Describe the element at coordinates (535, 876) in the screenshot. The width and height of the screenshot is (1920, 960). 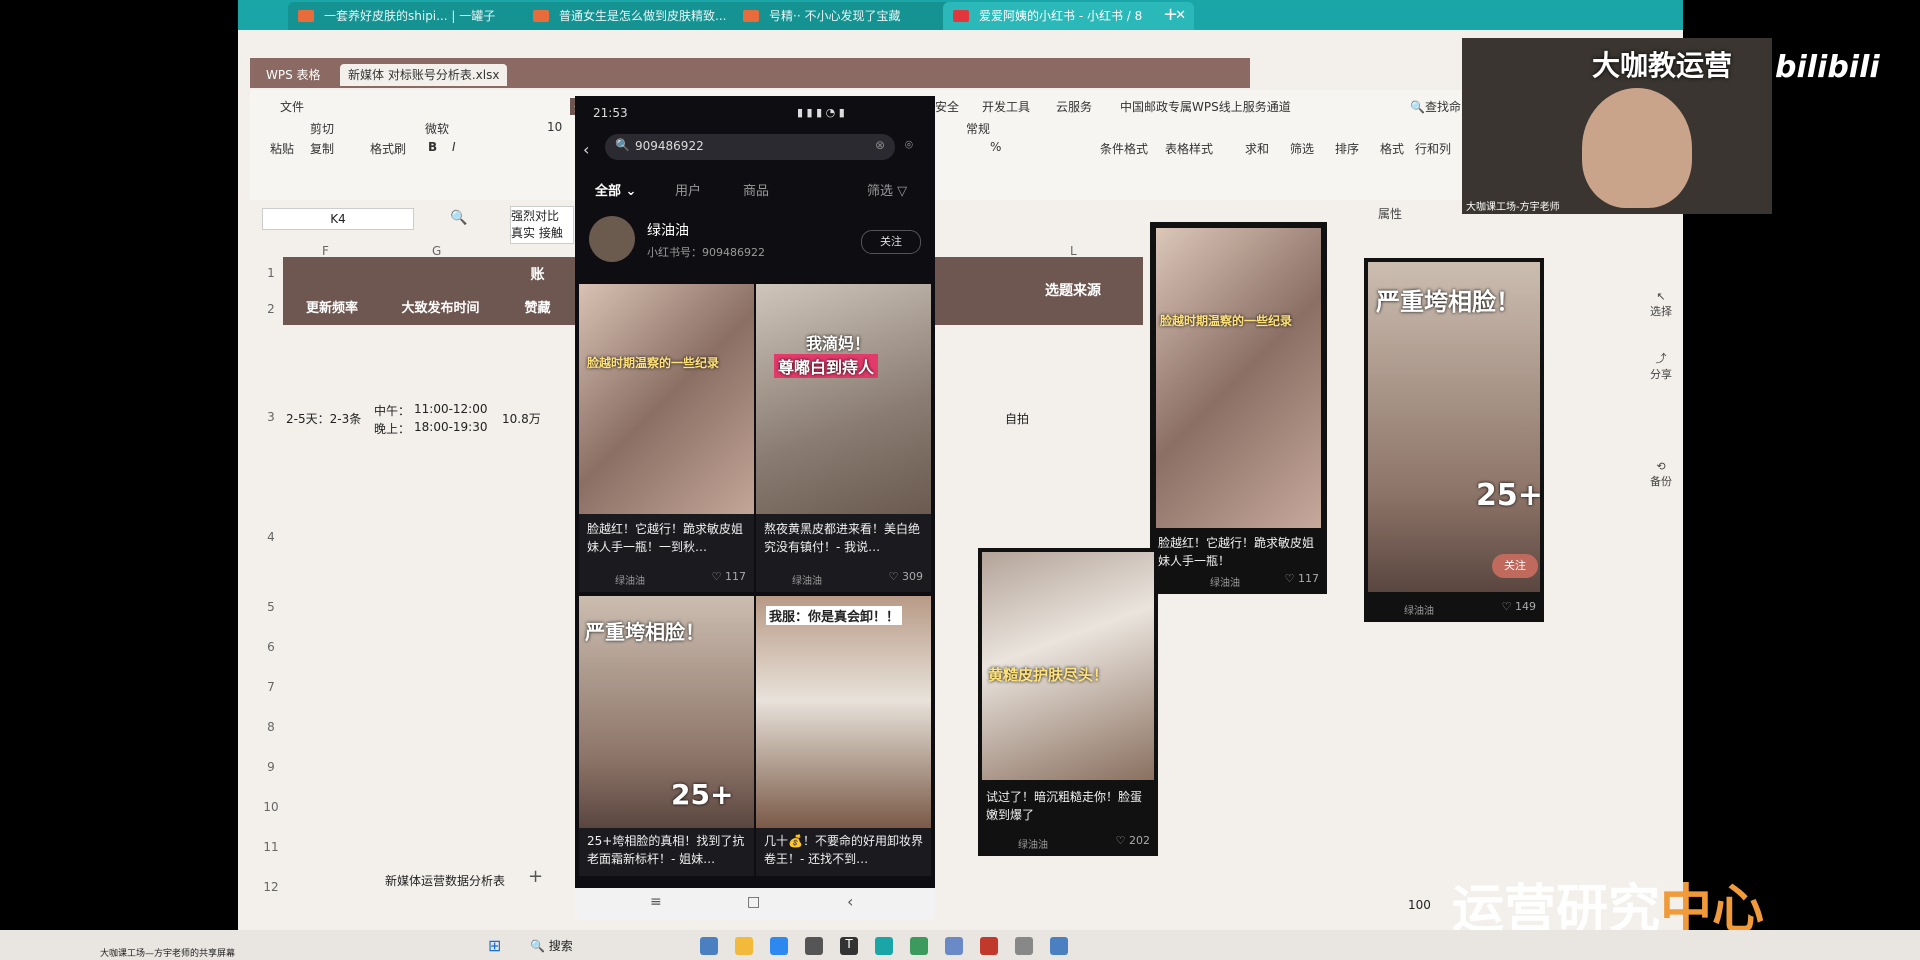
I see `add-sheet-icon: +` at that location.